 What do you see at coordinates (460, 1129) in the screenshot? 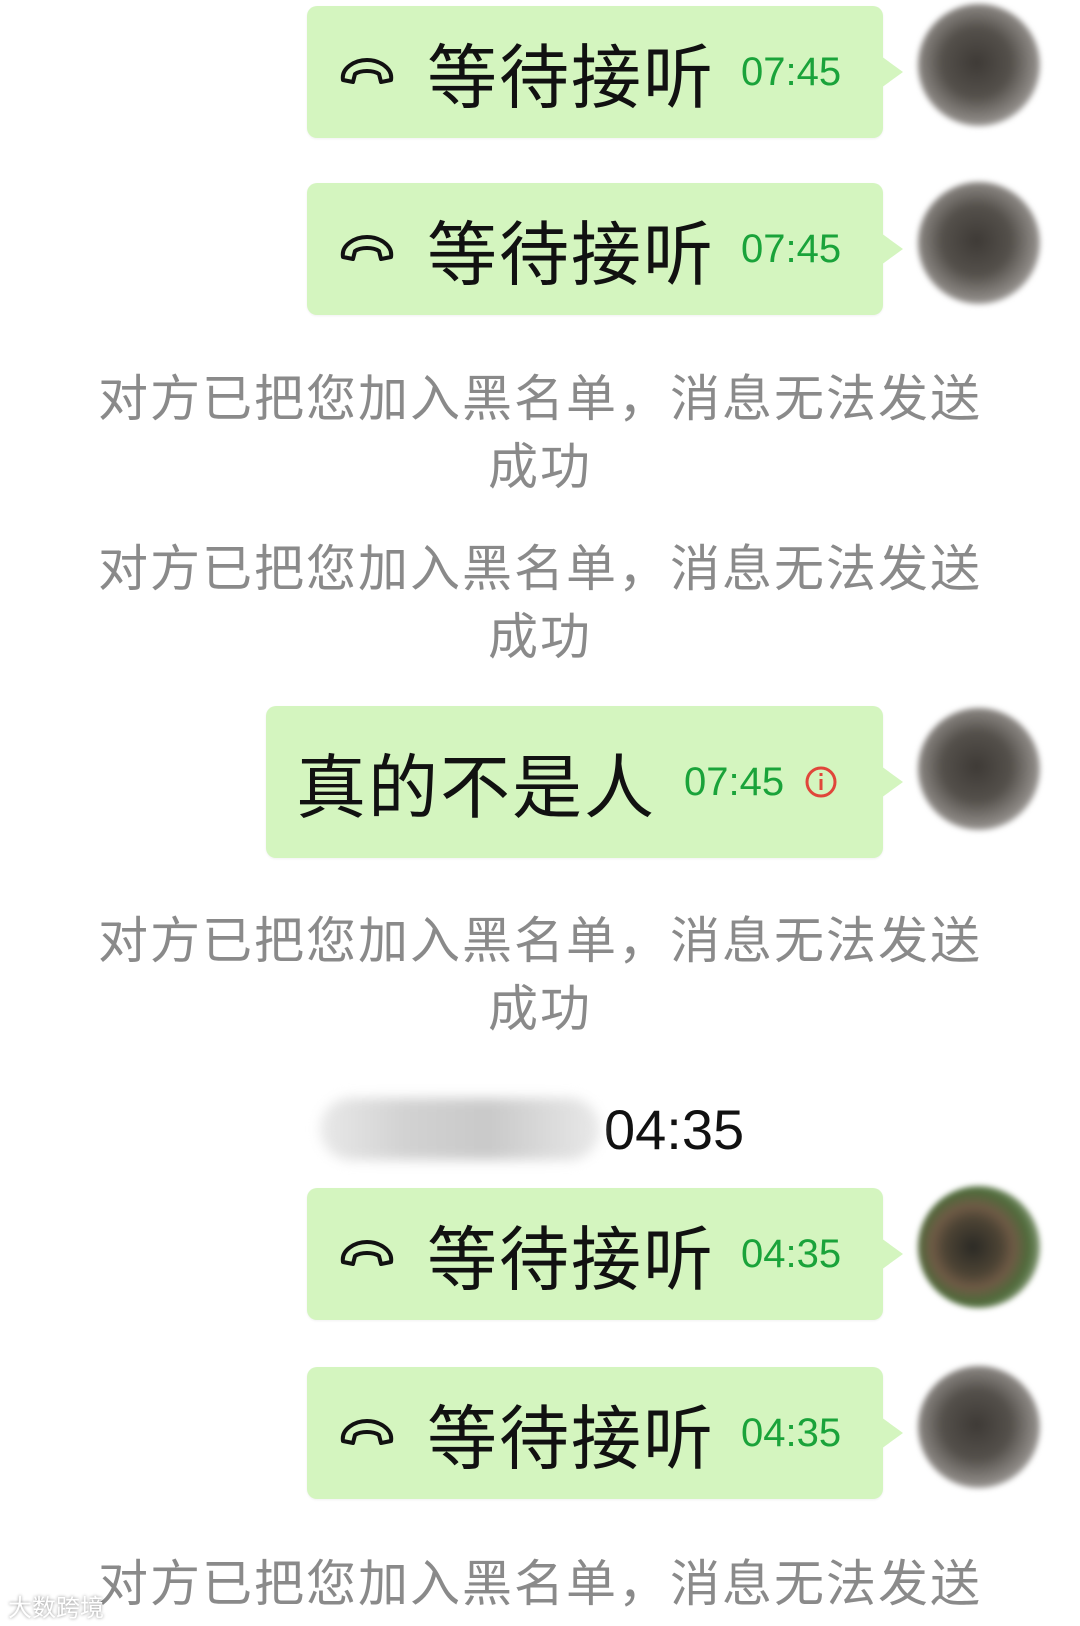
I see `blurred-date` at bounding box center [460, 1129].